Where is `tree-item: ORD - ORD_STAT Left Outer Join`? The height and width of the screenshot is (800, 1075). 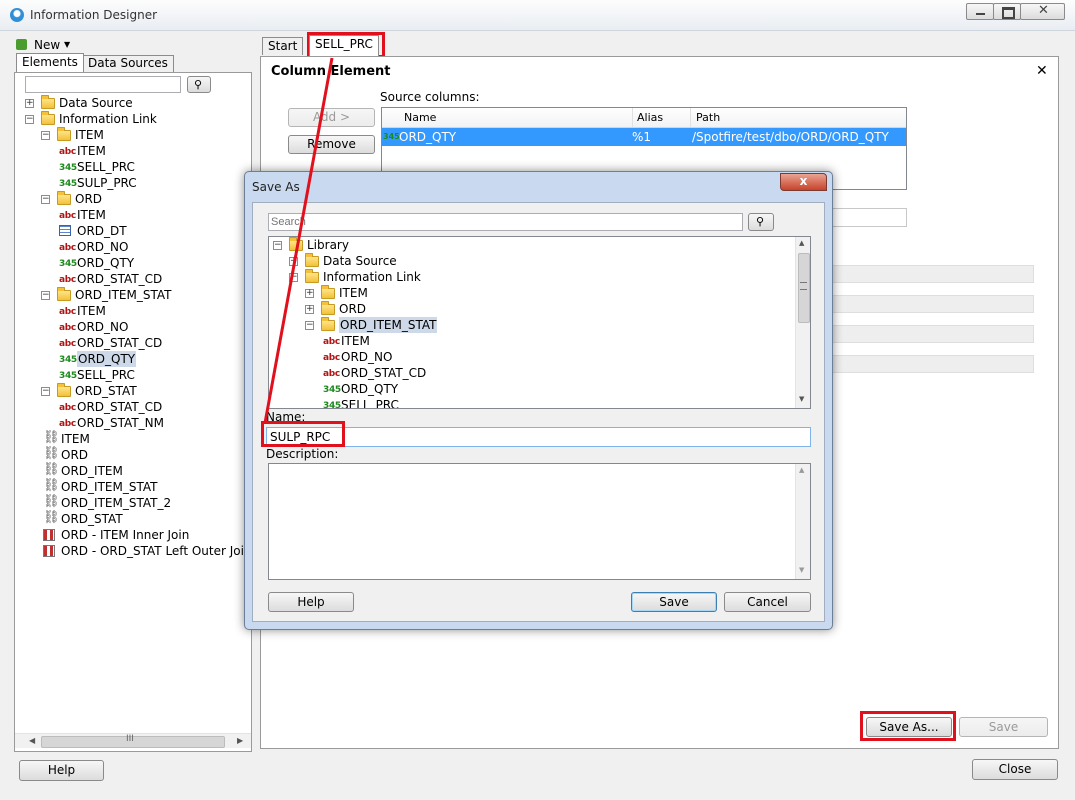
tree-item: ORD - ORD_STAT Left Outer Join is located at coordinates (133, 551).